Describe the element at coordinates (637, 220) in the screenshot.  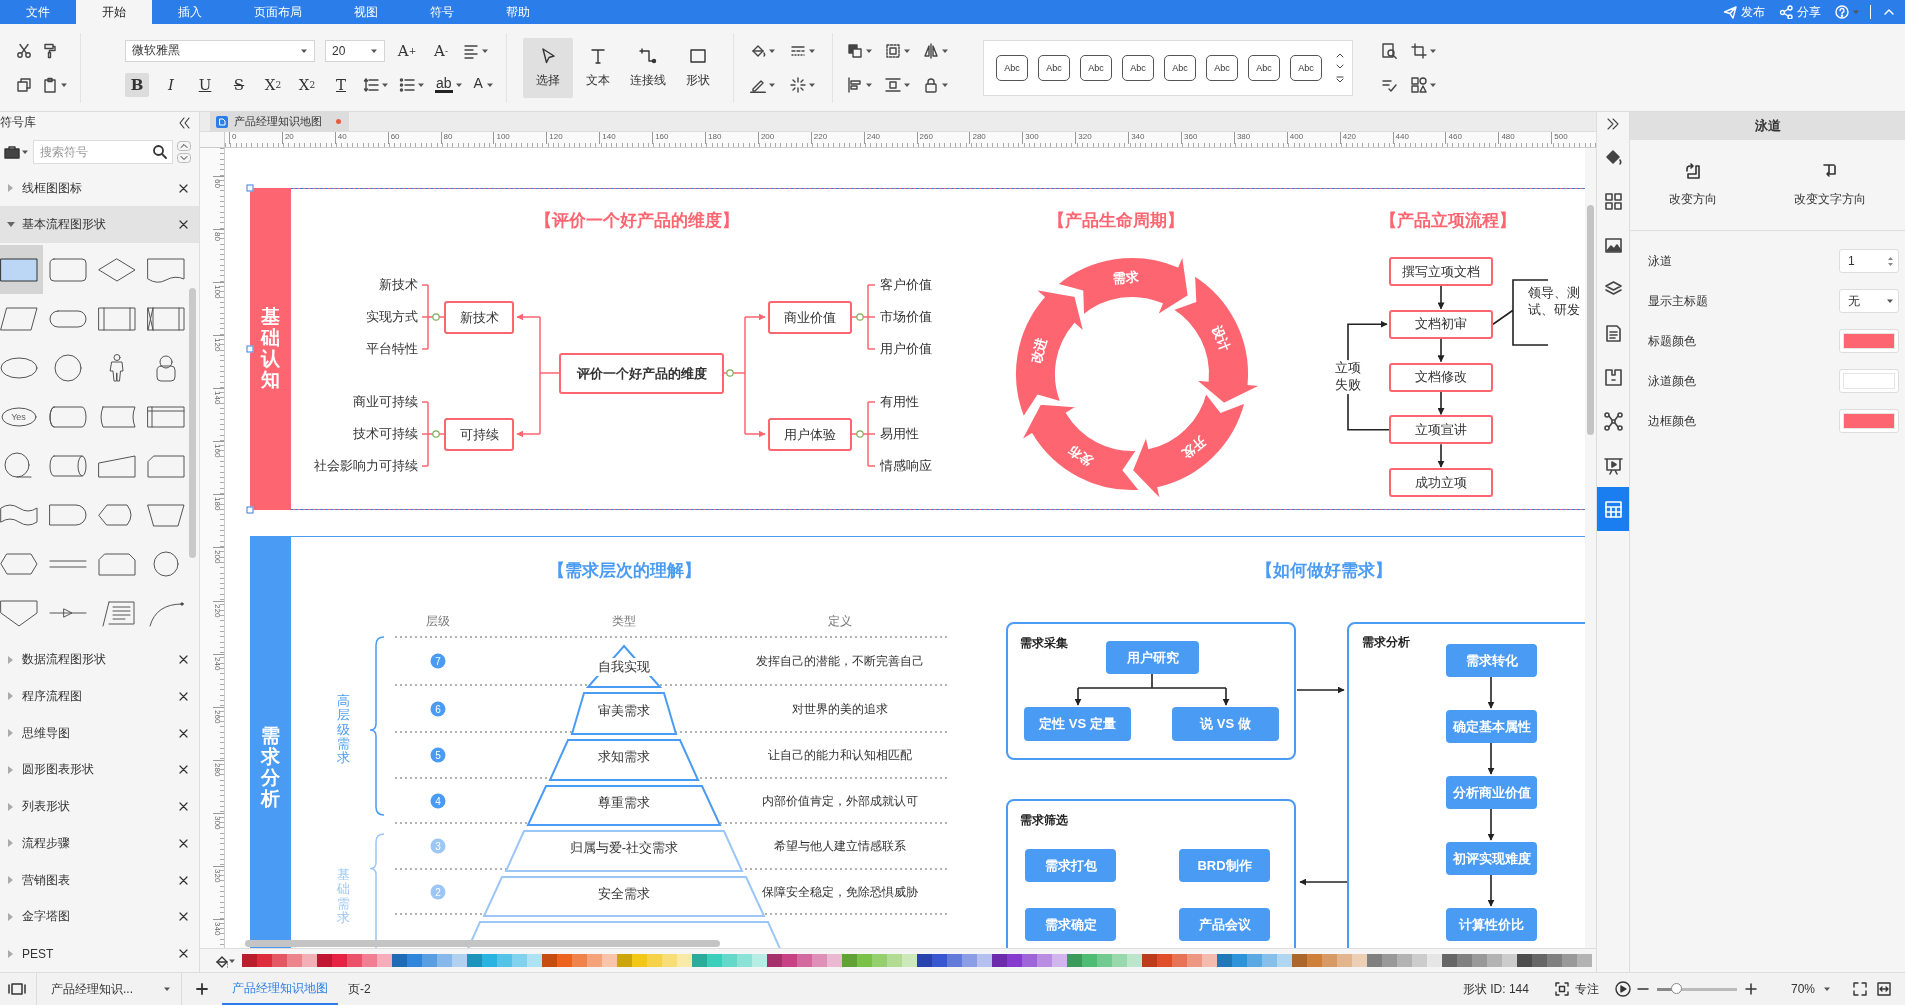
I see `section-title: 【评价一个好产品的维度】` at that location.